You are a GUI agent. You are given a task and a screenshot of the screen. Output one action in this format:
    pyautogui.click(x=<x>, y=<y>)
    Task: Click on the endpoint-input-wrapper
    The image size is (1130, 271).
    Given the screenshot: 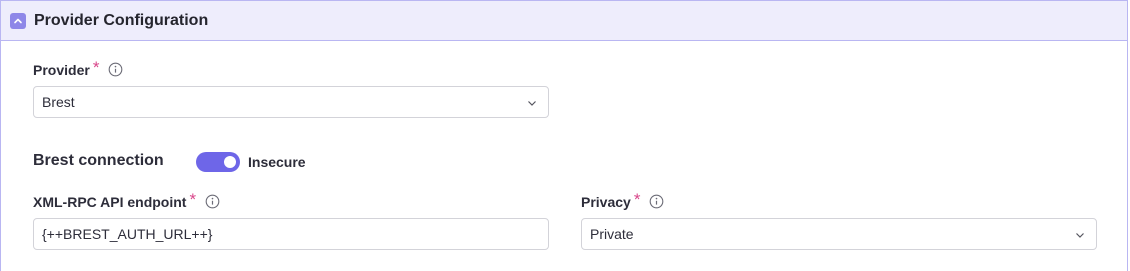 What is the action you would take?
    pyautogui.click(x=291, y=234)
    